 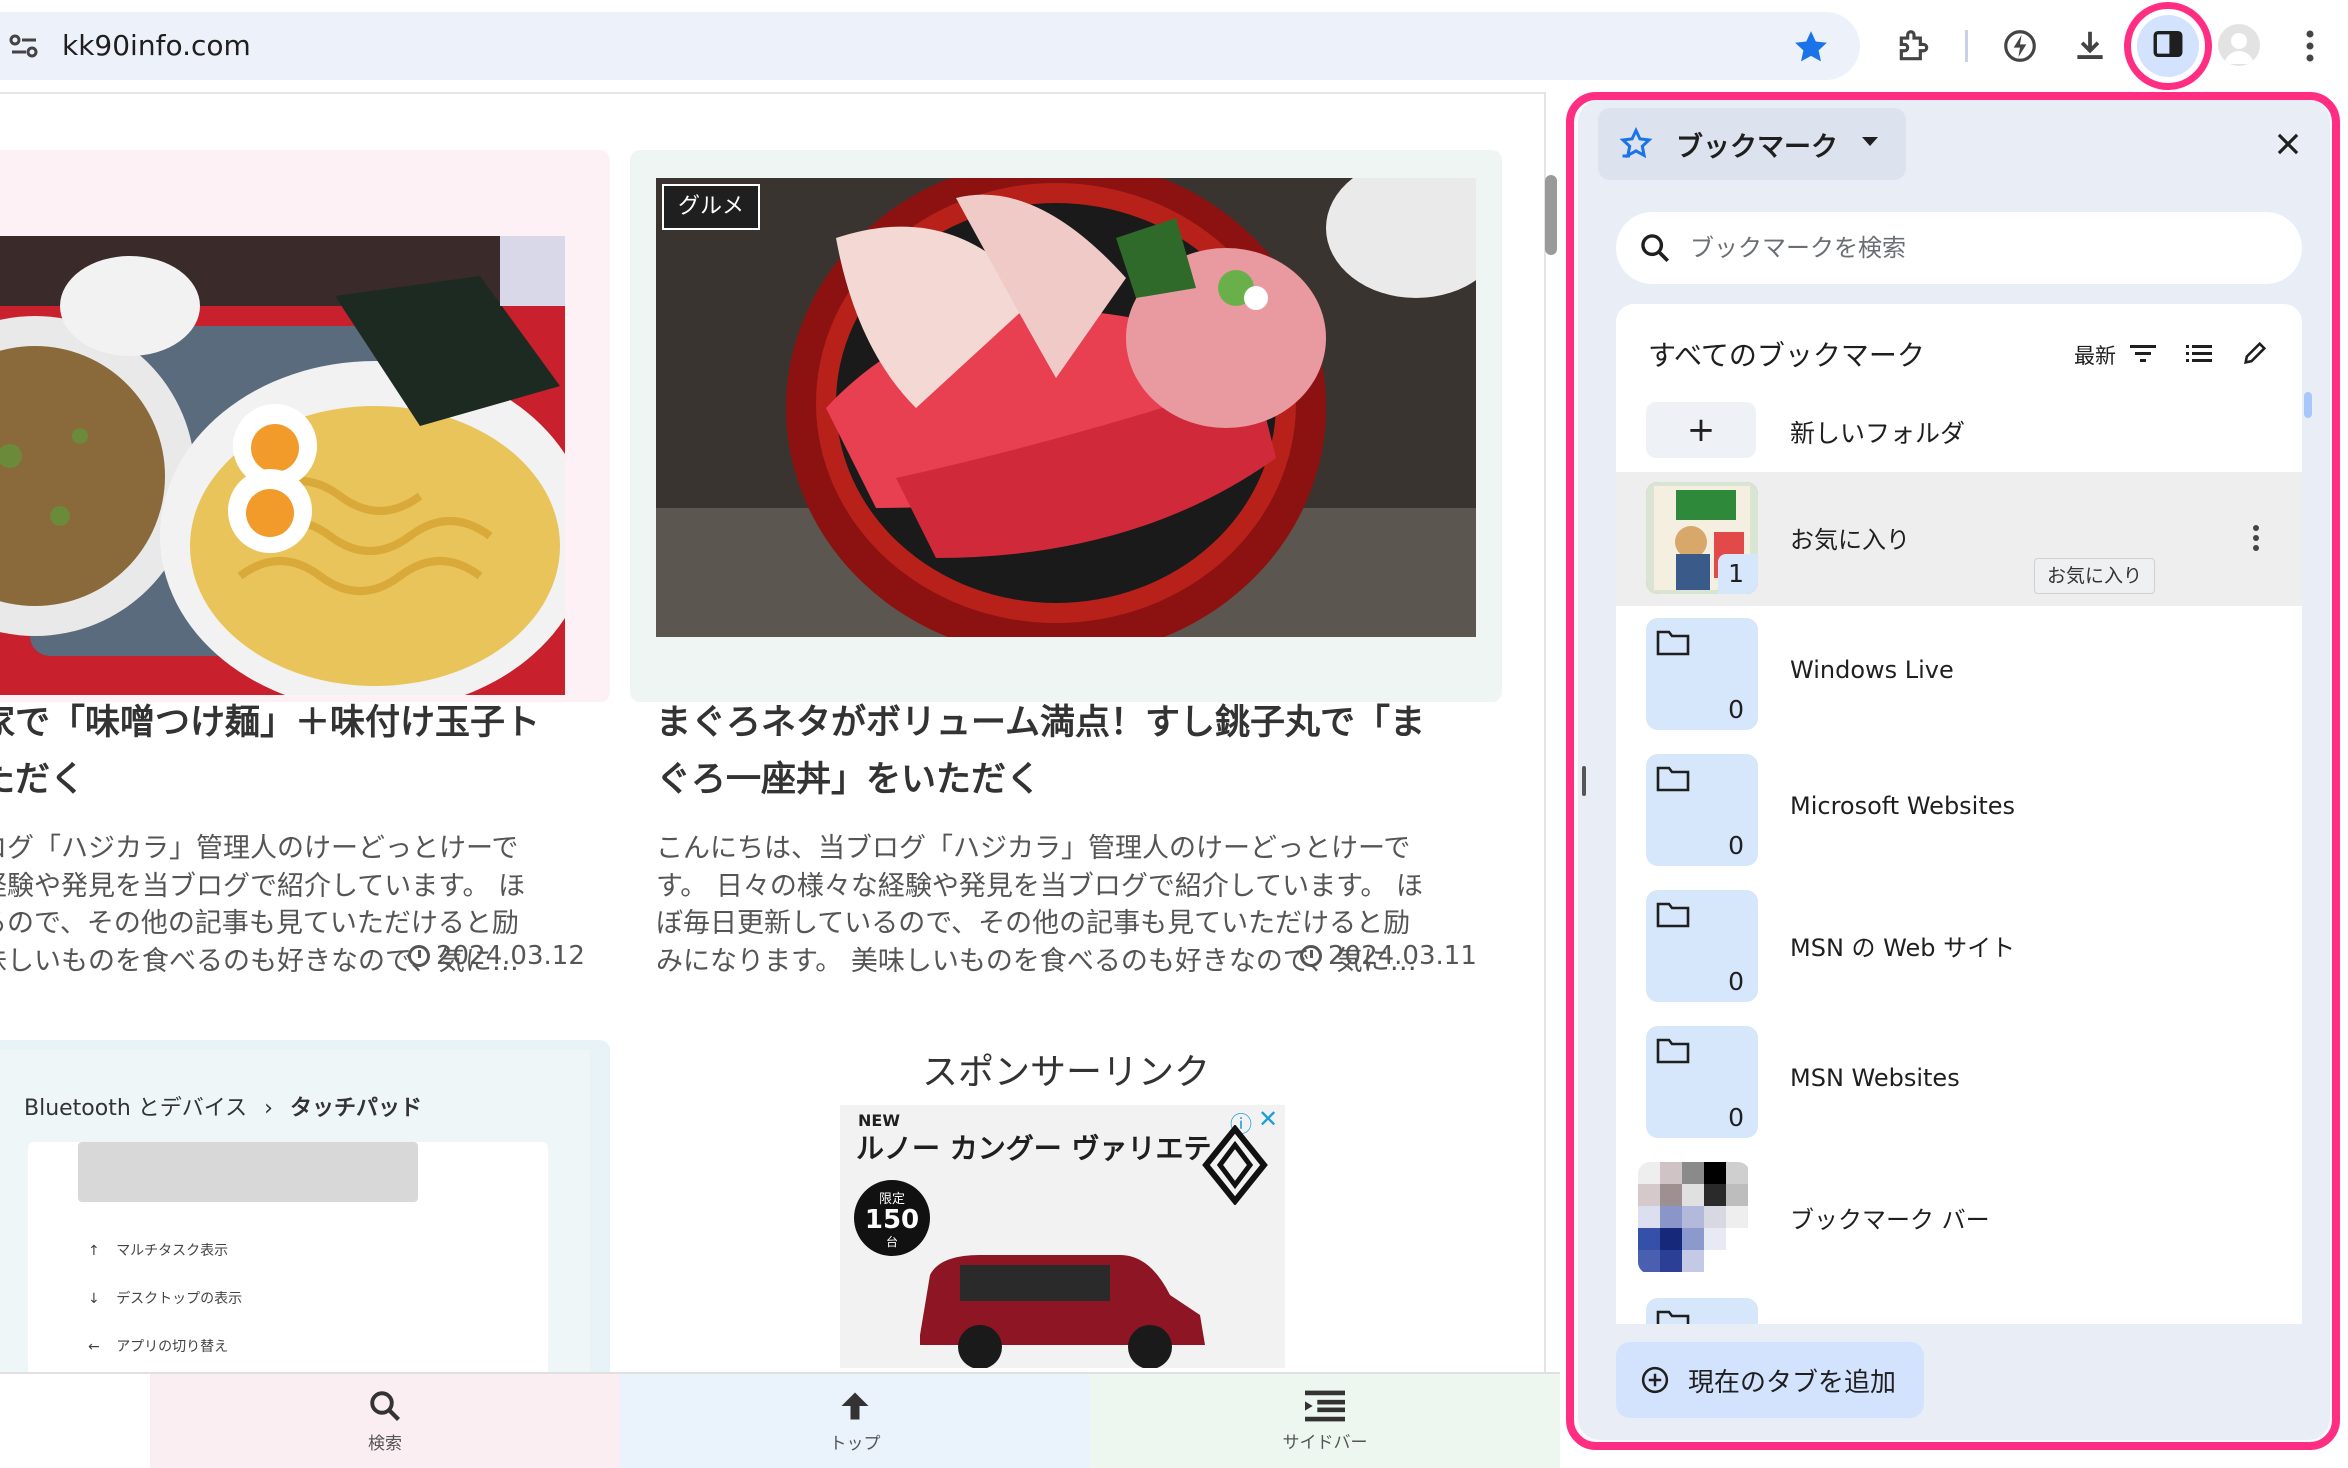 What do you see at coordinates (1066, 407) in the screenshot?
I see `article-thumbnail-maguro: グルメ` at bounding box center [1066, 407].